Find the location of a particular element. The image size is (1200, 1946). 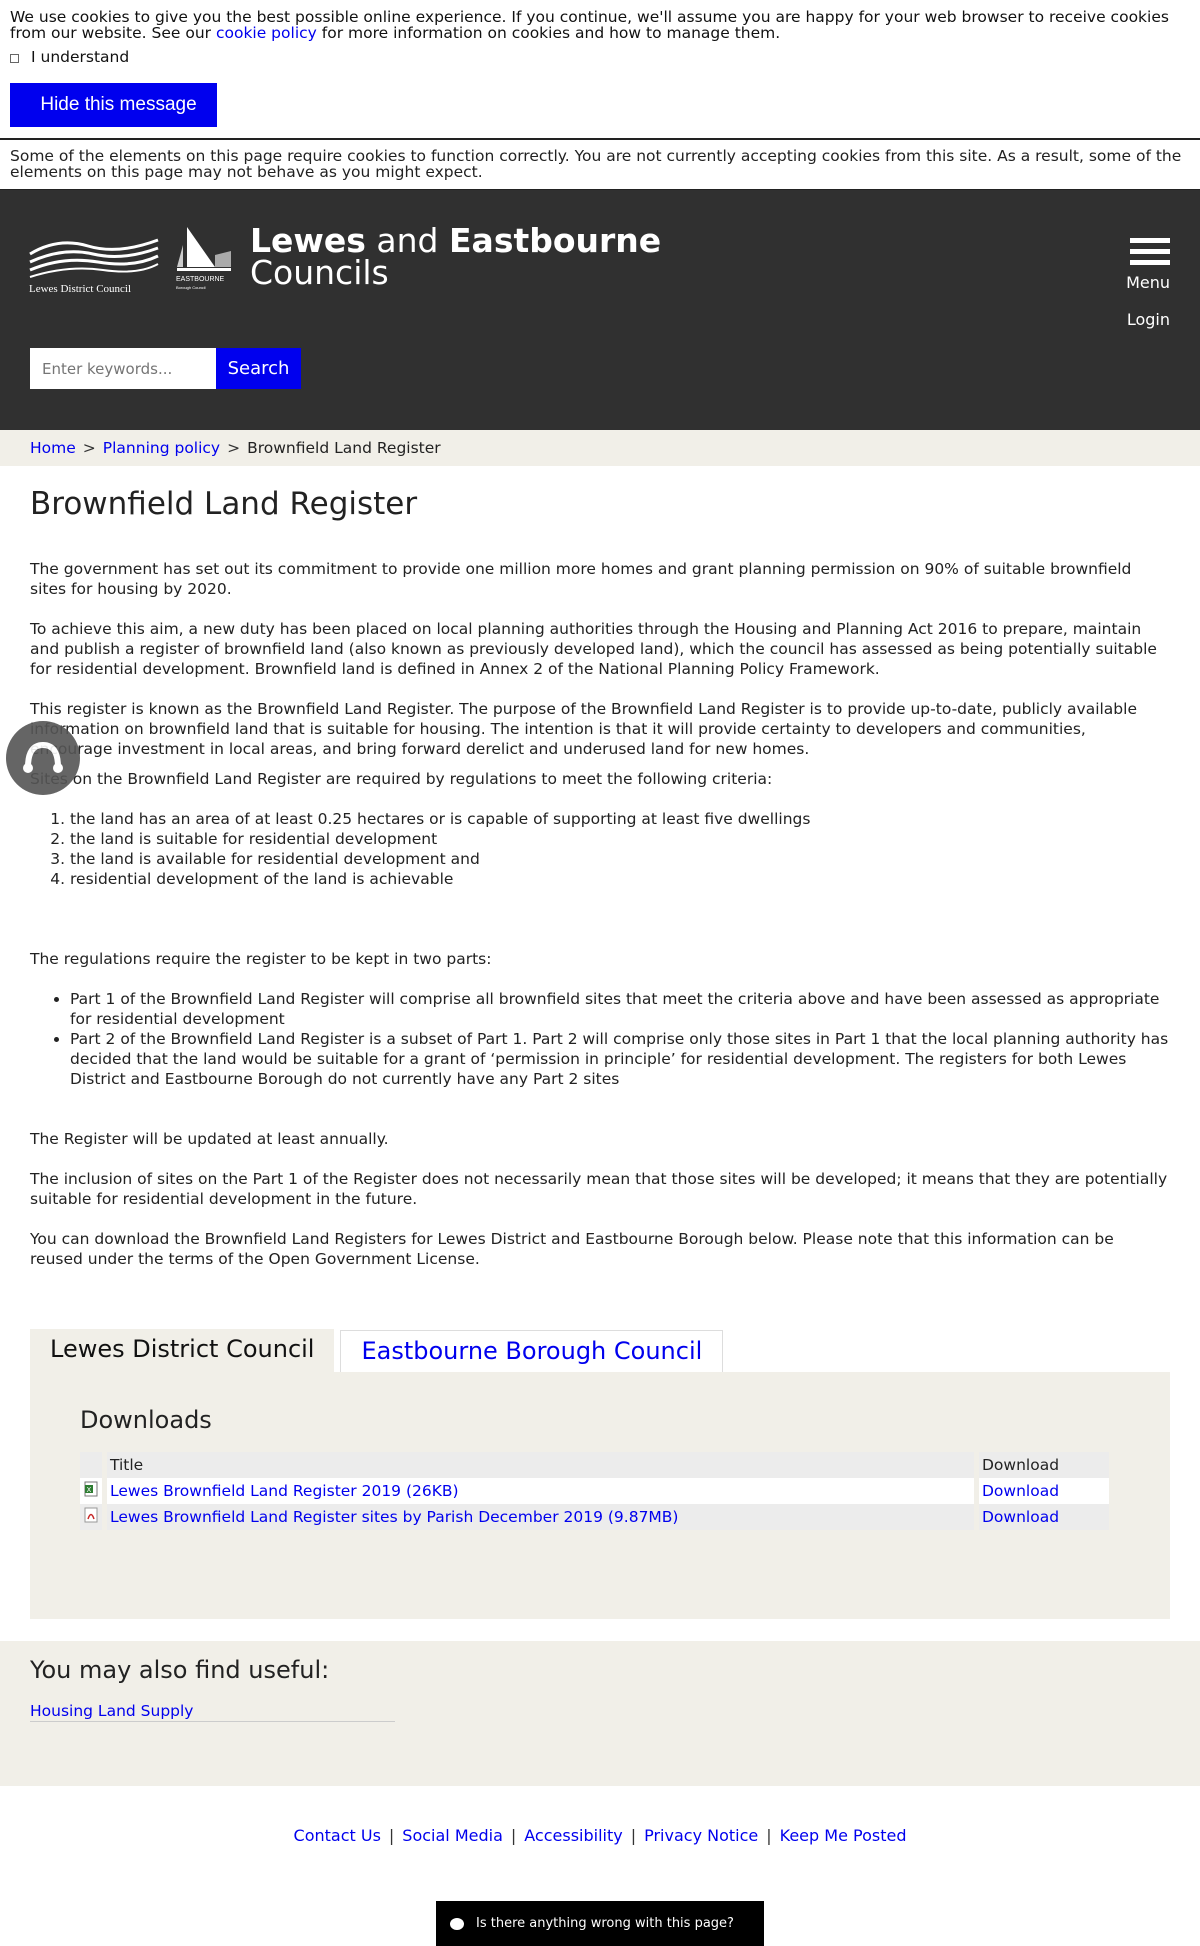

footer-keep-me-posted: Keep Me Posted is located at coordinates (843, 1835).